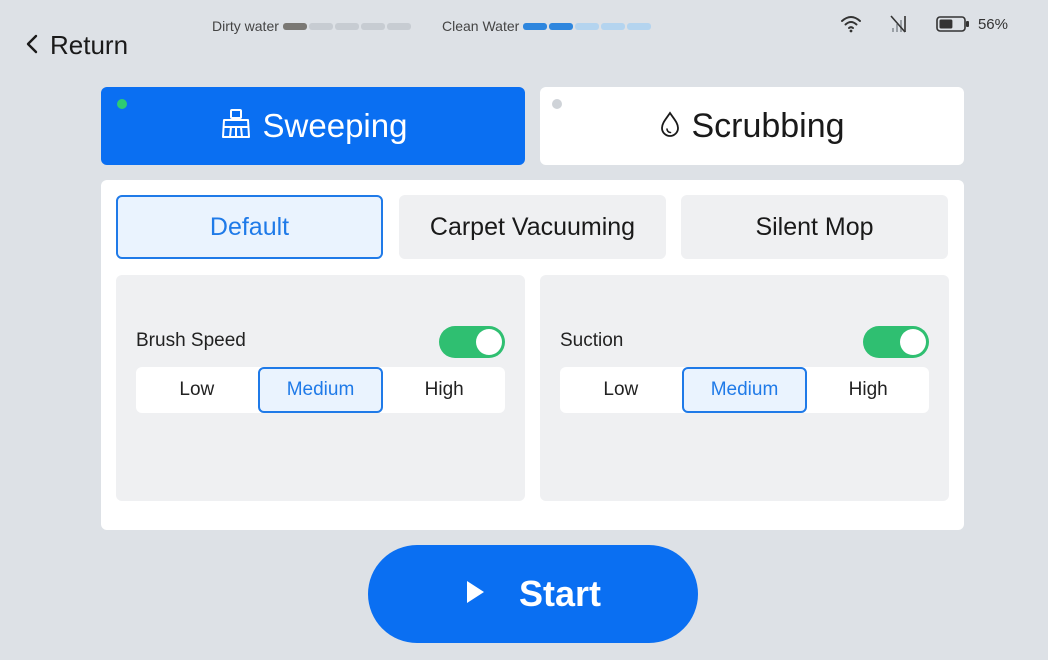 The width and height of the screenshot is (1048, 660). I want to click on clean-water-indicator: Clean Water, so click(547, 26).